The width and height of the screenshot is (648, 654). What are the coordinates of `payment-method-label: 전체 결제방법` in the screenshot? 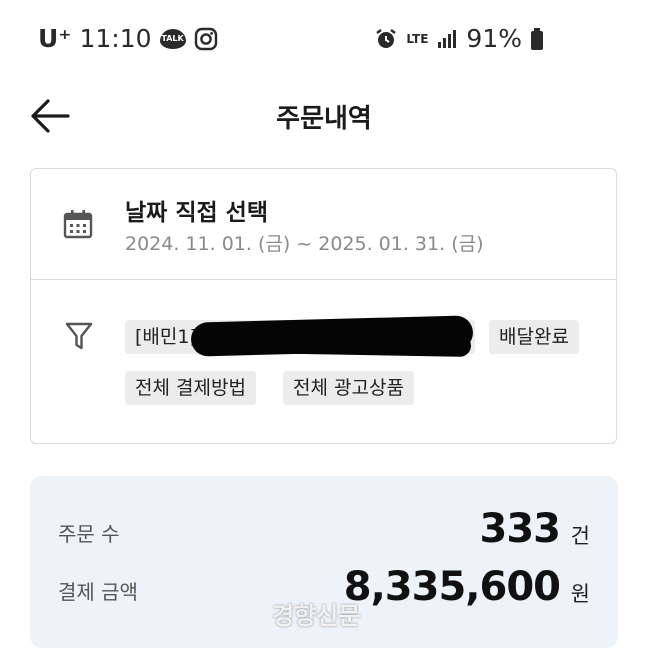 It's located at (190, 388).